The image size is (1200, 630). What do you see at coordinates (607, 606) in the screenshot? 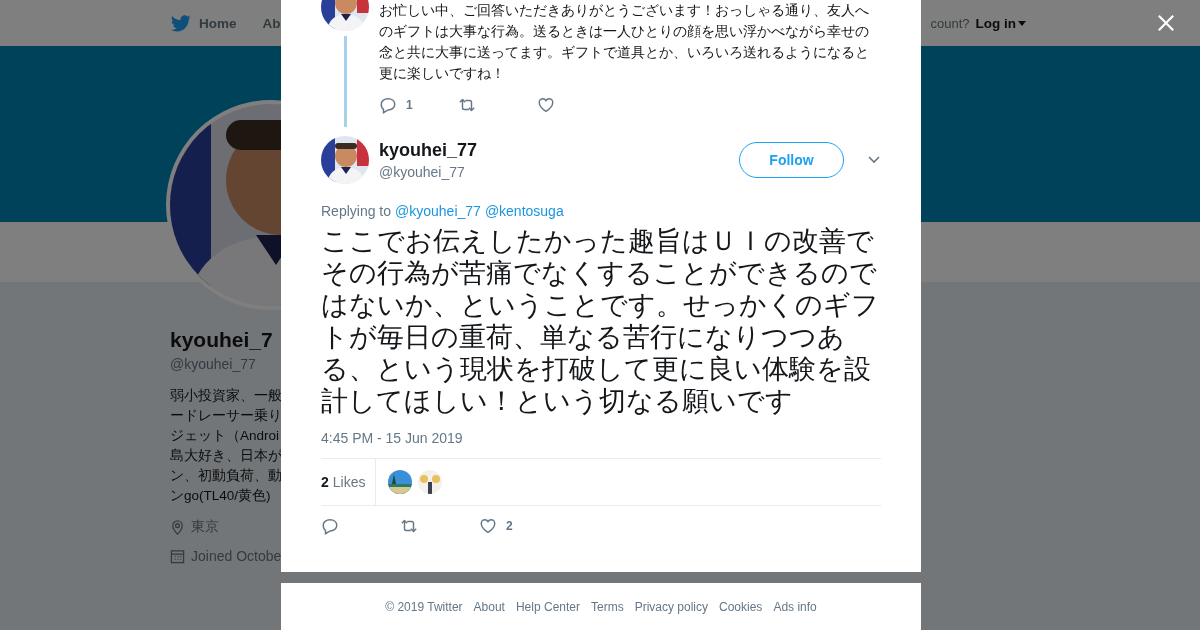
I see `footer-link: Terms` at bounding box center [607, 606].